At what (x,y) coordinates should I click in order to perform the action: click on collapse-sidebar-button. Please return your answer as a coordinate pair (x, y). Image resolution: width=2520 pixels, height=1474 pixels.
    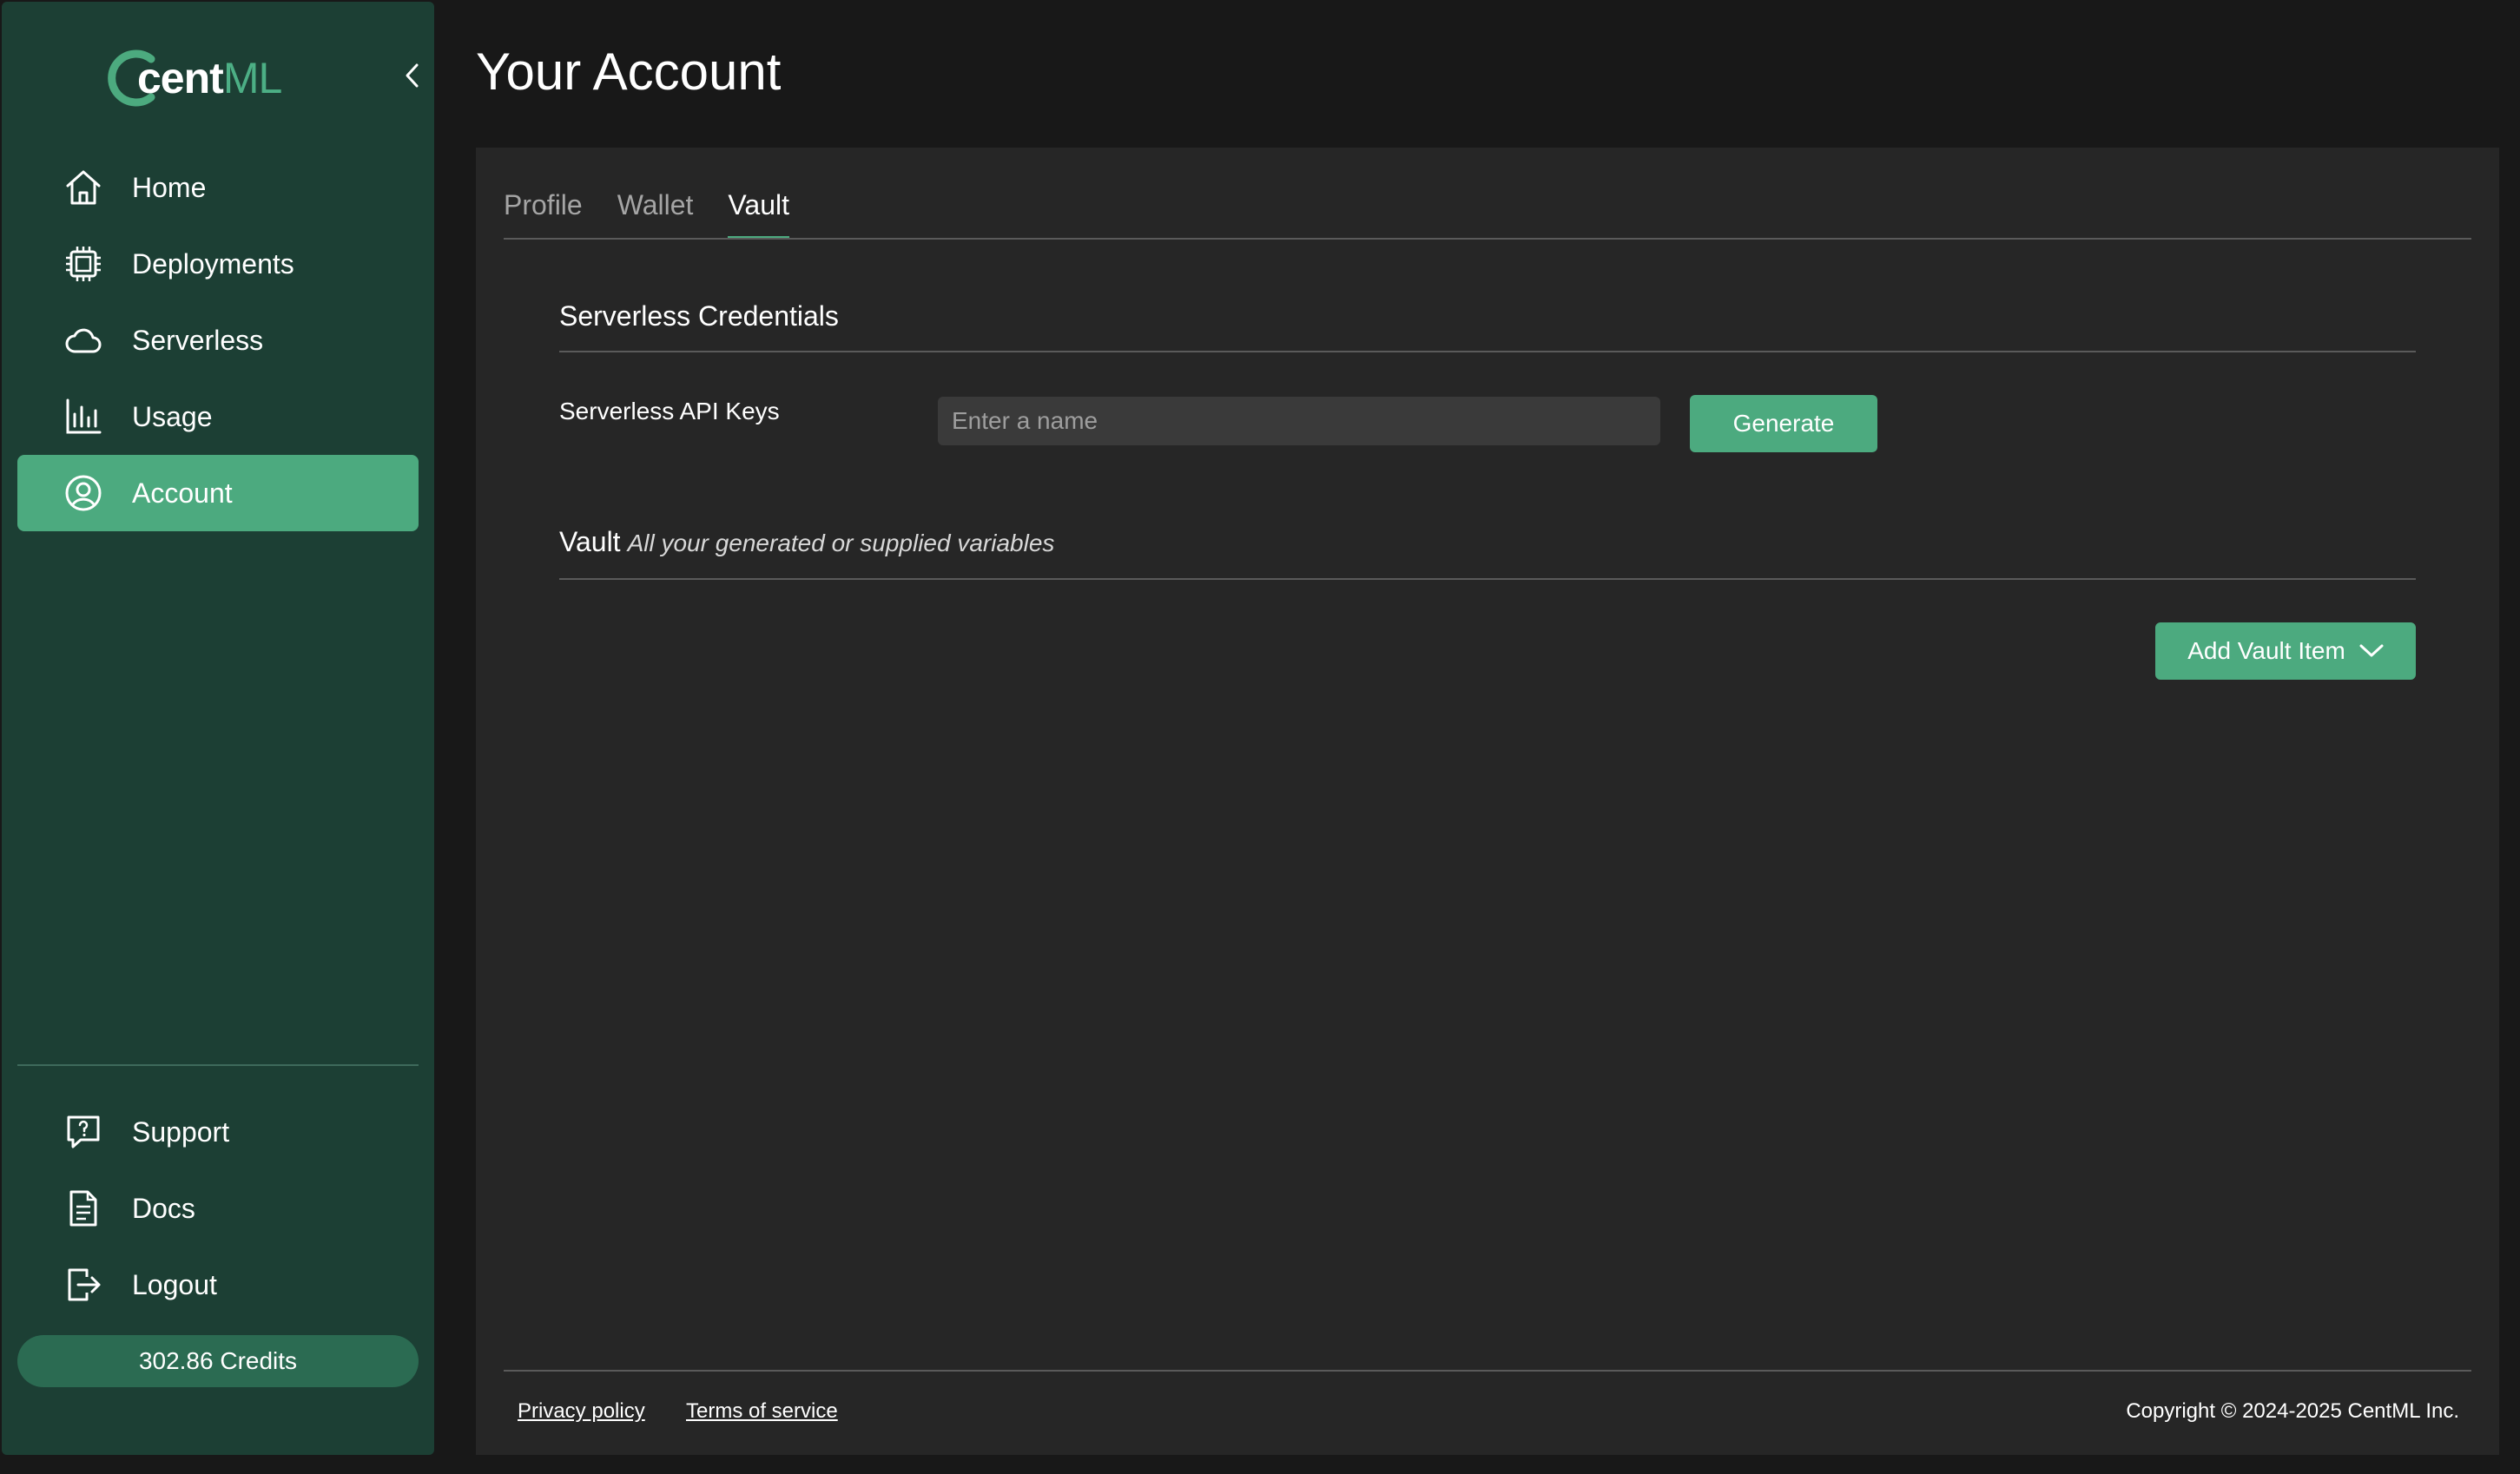
    Looking at the image, I should click on (412, 75).